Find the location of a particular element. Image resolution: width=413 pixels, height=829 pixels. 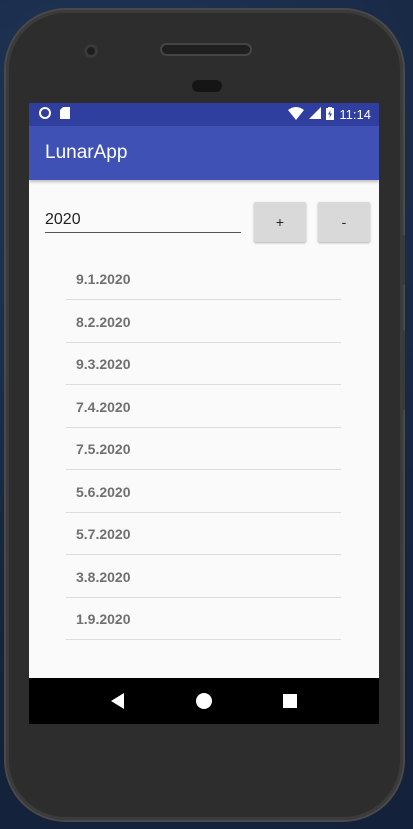

year-input is located at coordinates (143, 220).